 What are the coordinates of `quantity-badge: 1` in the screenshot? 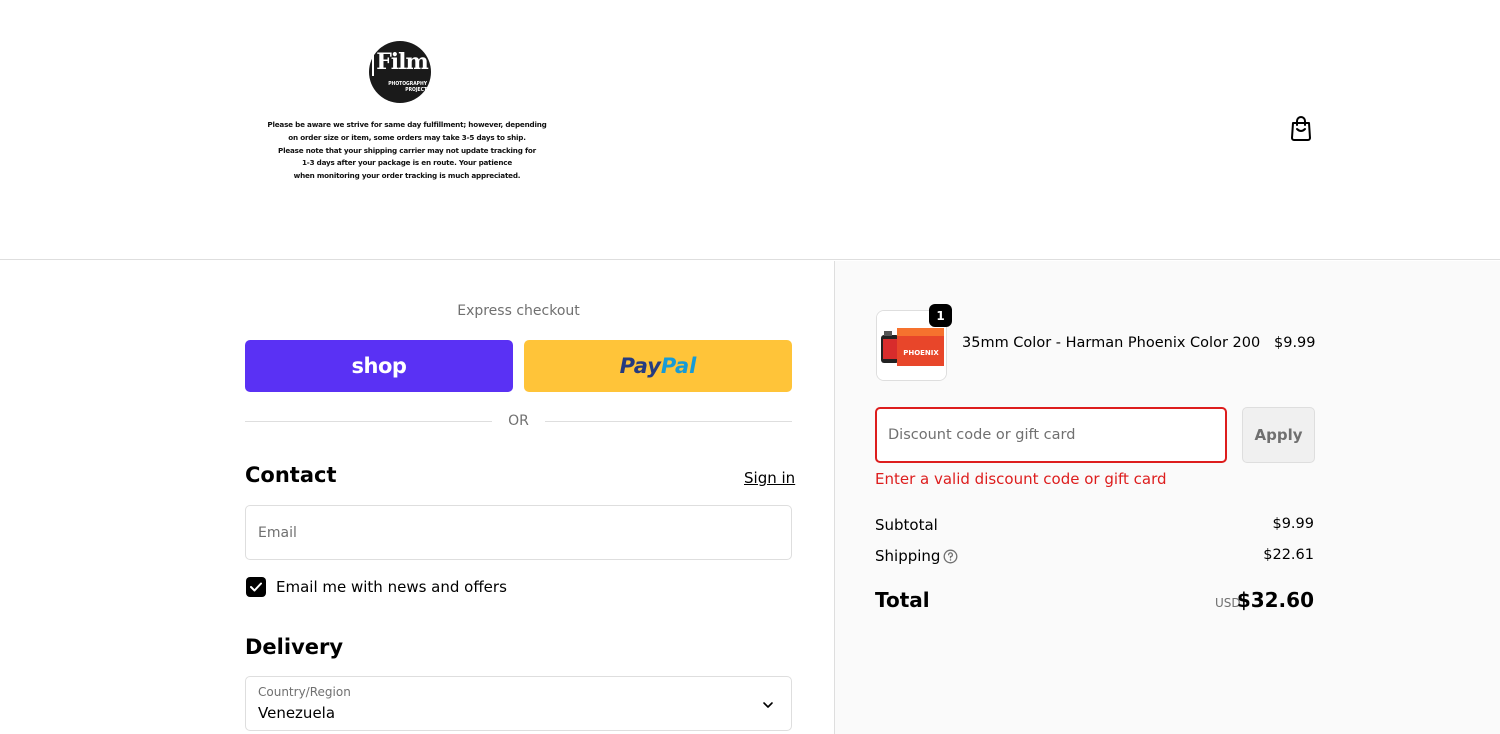 It's located at (940, 315).